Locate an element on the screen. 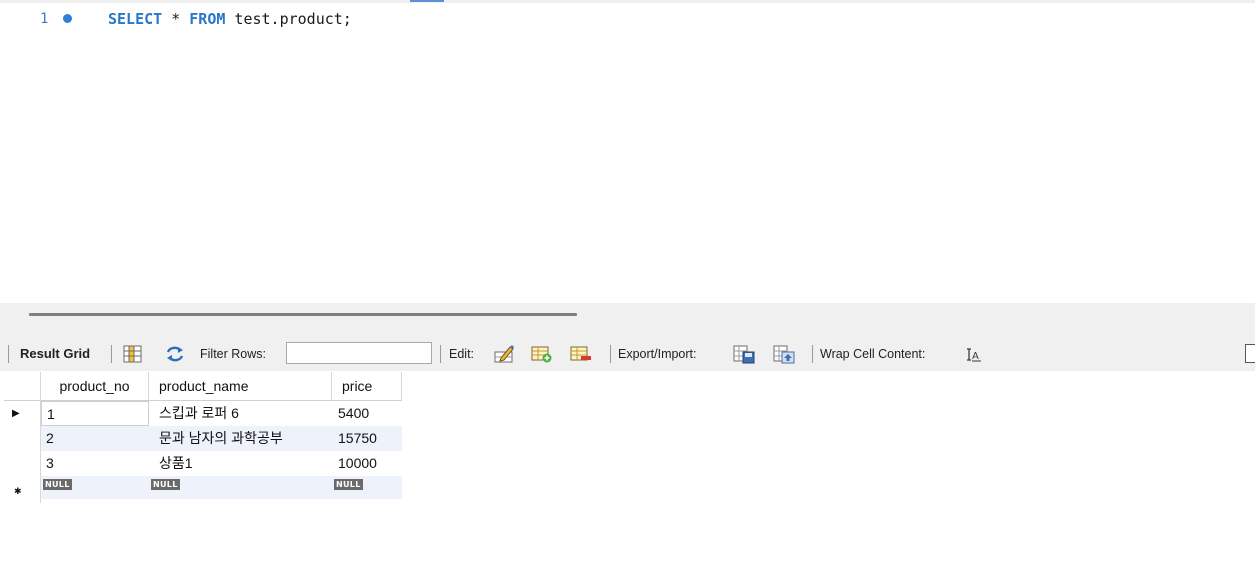 This screenshot has width=1255, height=586. table-cell: 3 is located at coordinates (95, 463).